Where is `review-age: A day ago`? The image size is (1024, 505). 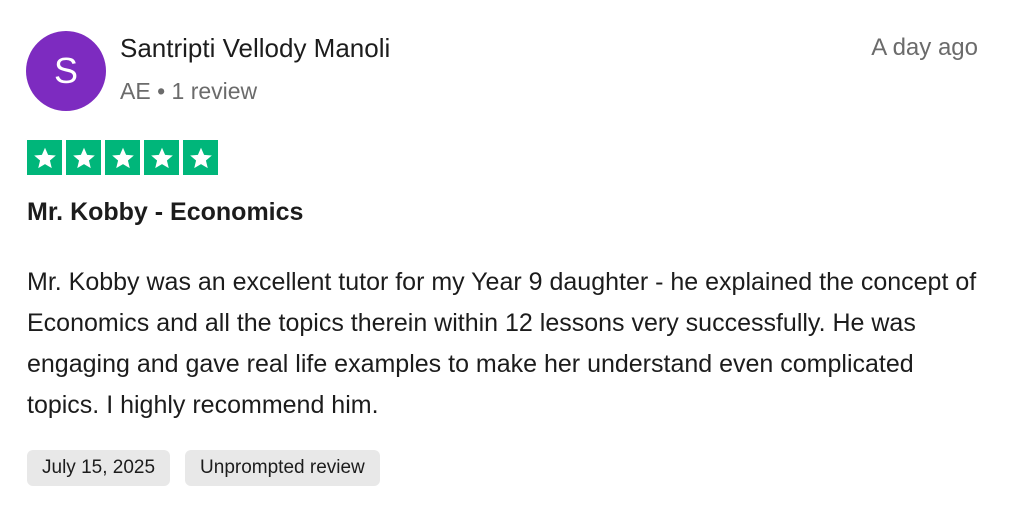 review-age: A day ago is located at coordinates (924, 47).